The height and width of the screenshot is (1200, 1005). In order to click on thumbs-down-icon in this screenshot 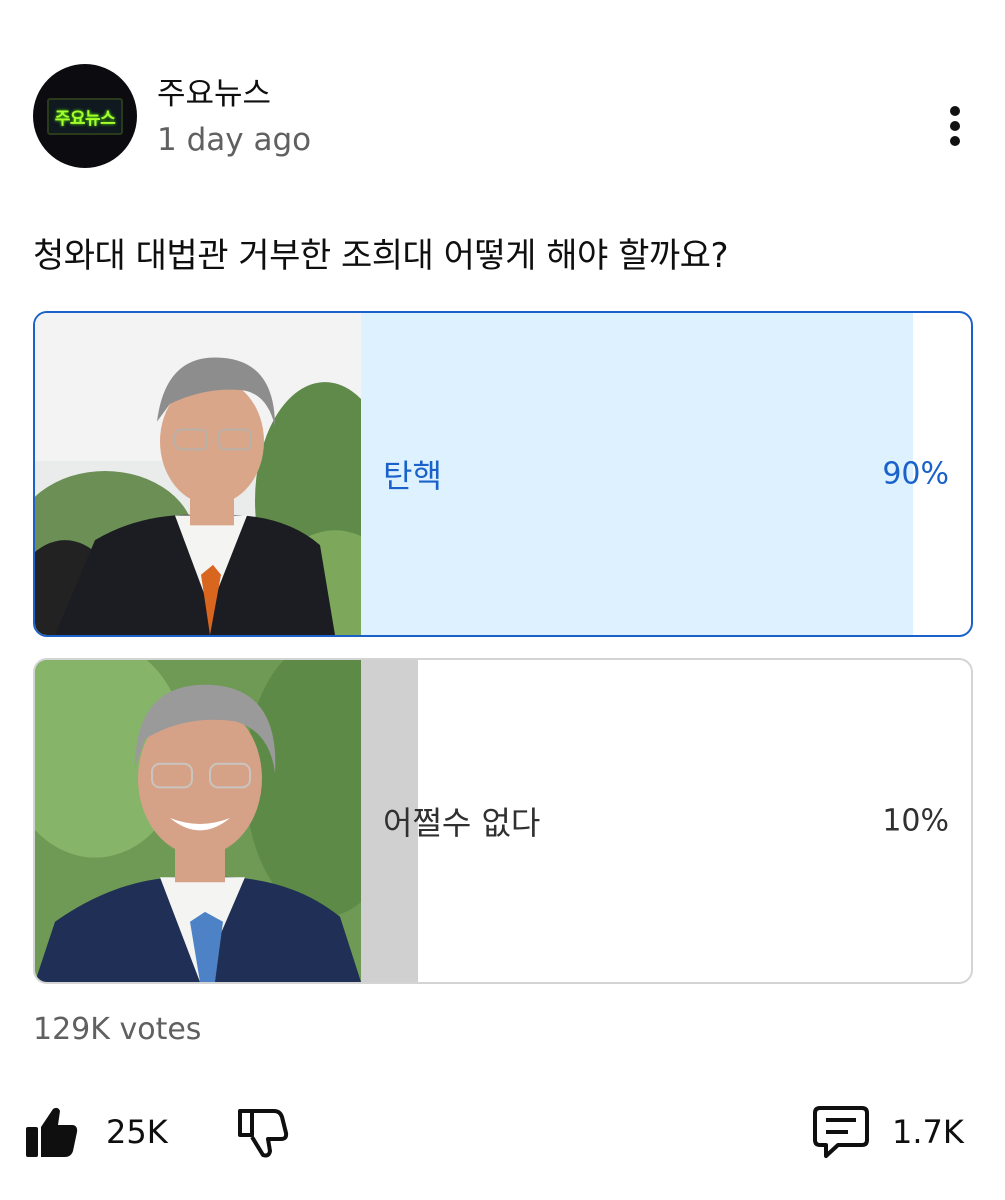, I will do `click(263, 1133)`.